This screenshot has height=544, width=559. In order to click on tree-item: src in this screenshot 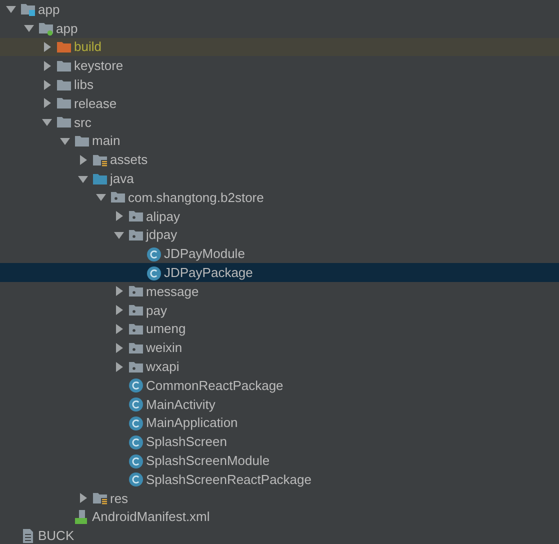, I will do `click(279, 122)`.